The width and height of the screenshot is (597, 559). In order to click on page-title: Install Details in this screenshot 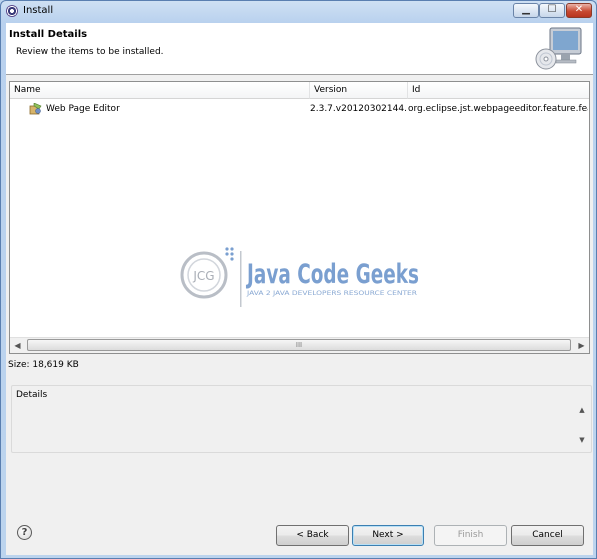, I will do `click(48, 34)`.